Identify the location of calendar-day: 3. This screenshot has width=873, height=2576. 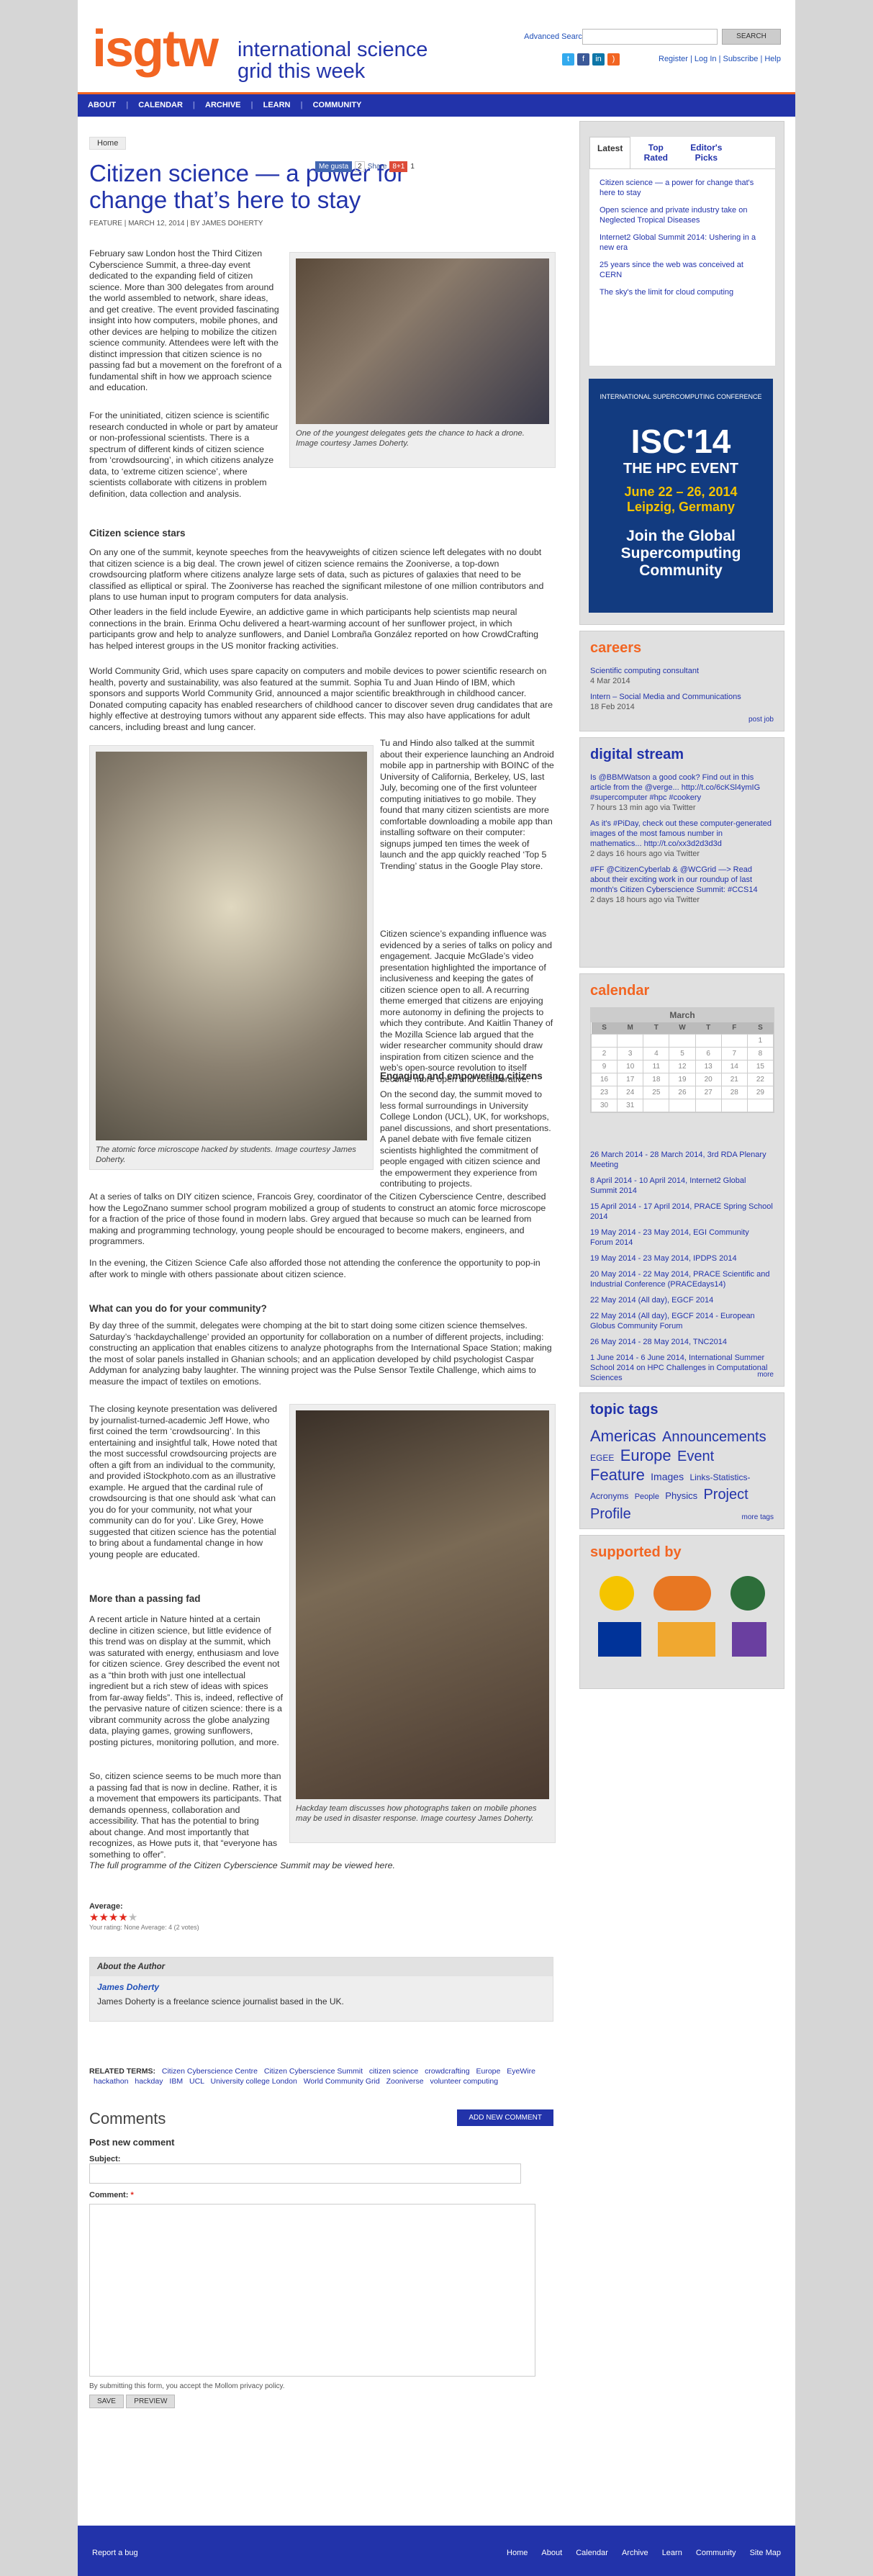
(630, 1053).